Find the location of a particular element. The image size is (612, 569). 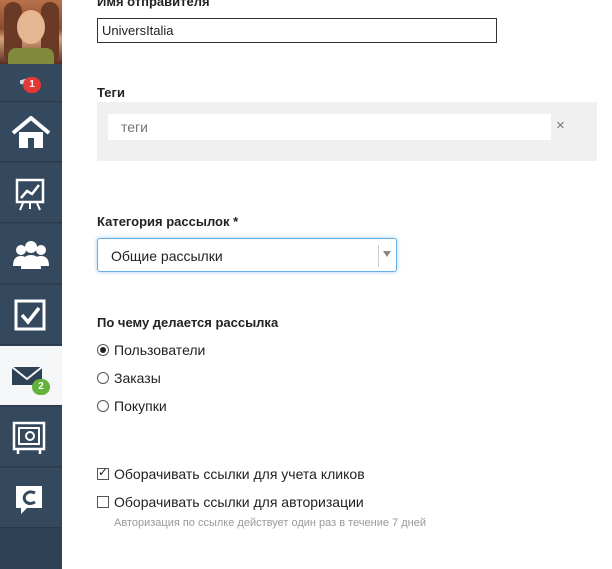

tags-input is located at coordinates (329, 127).